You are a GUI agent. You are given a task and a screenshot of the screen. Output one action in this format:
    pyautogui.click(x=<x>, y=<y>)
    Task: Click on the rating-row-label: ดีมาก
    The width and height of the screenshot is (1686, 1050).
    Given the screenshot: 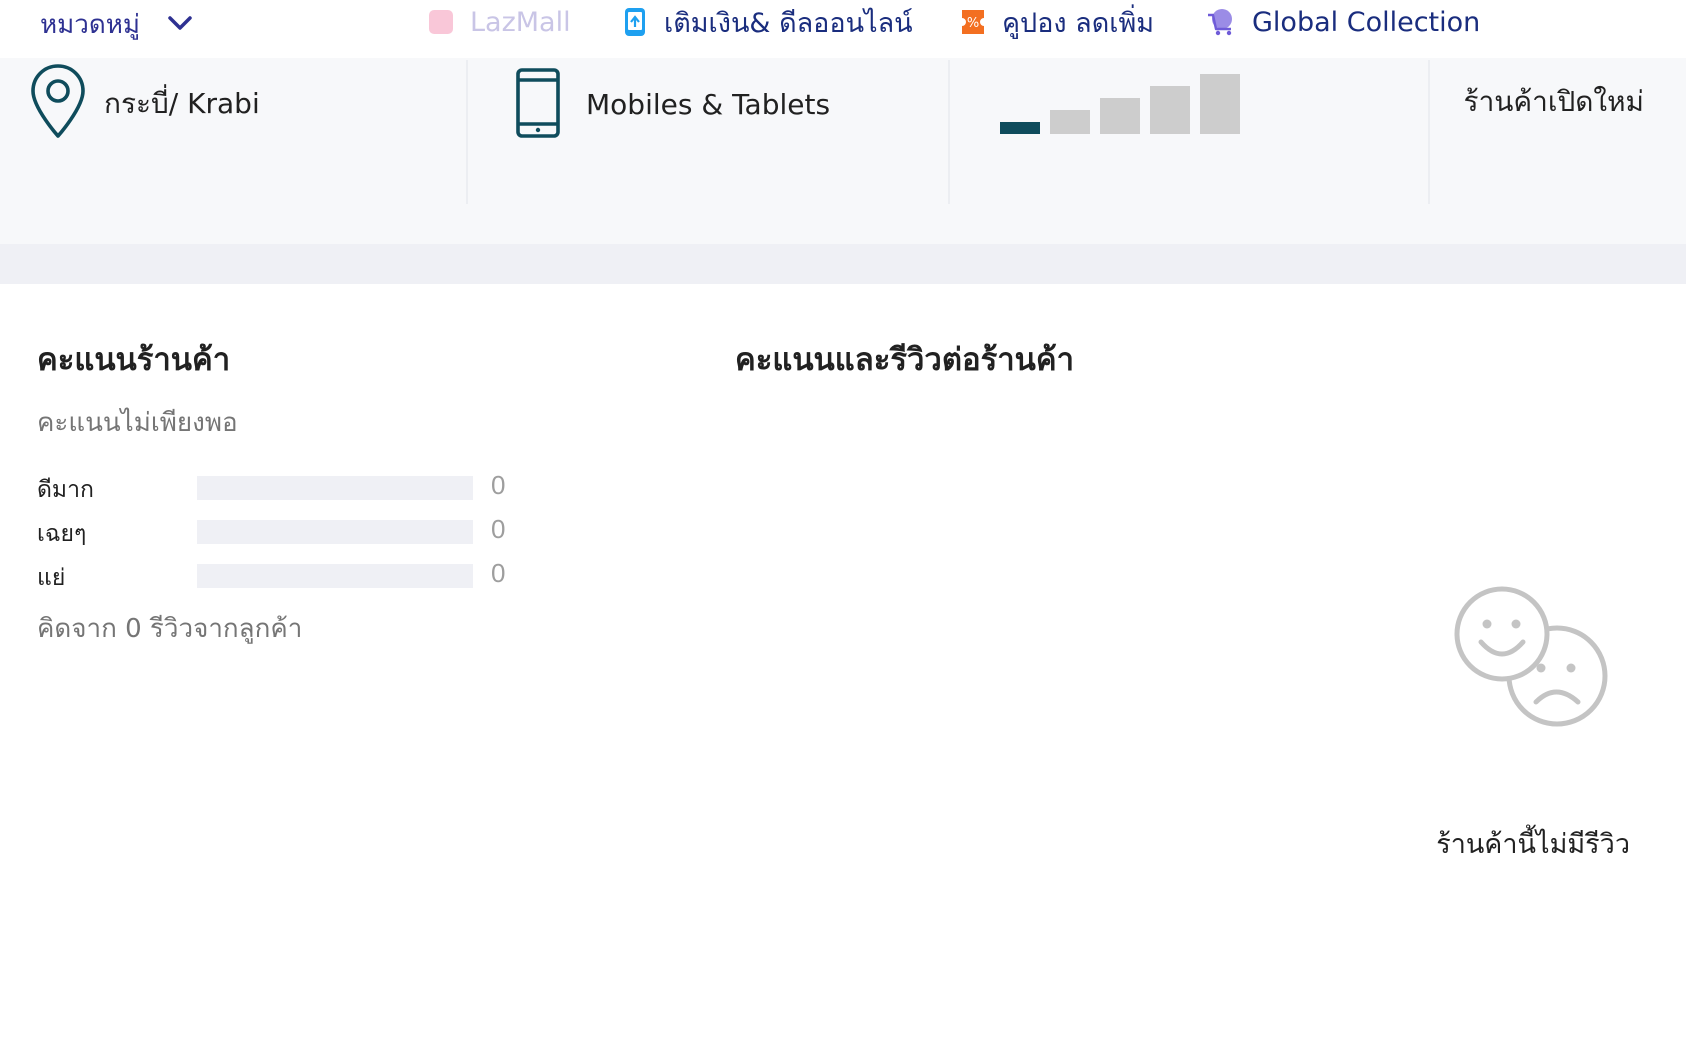 What is the action you would take?
    pyautogui.click(x=65, y=490)
    